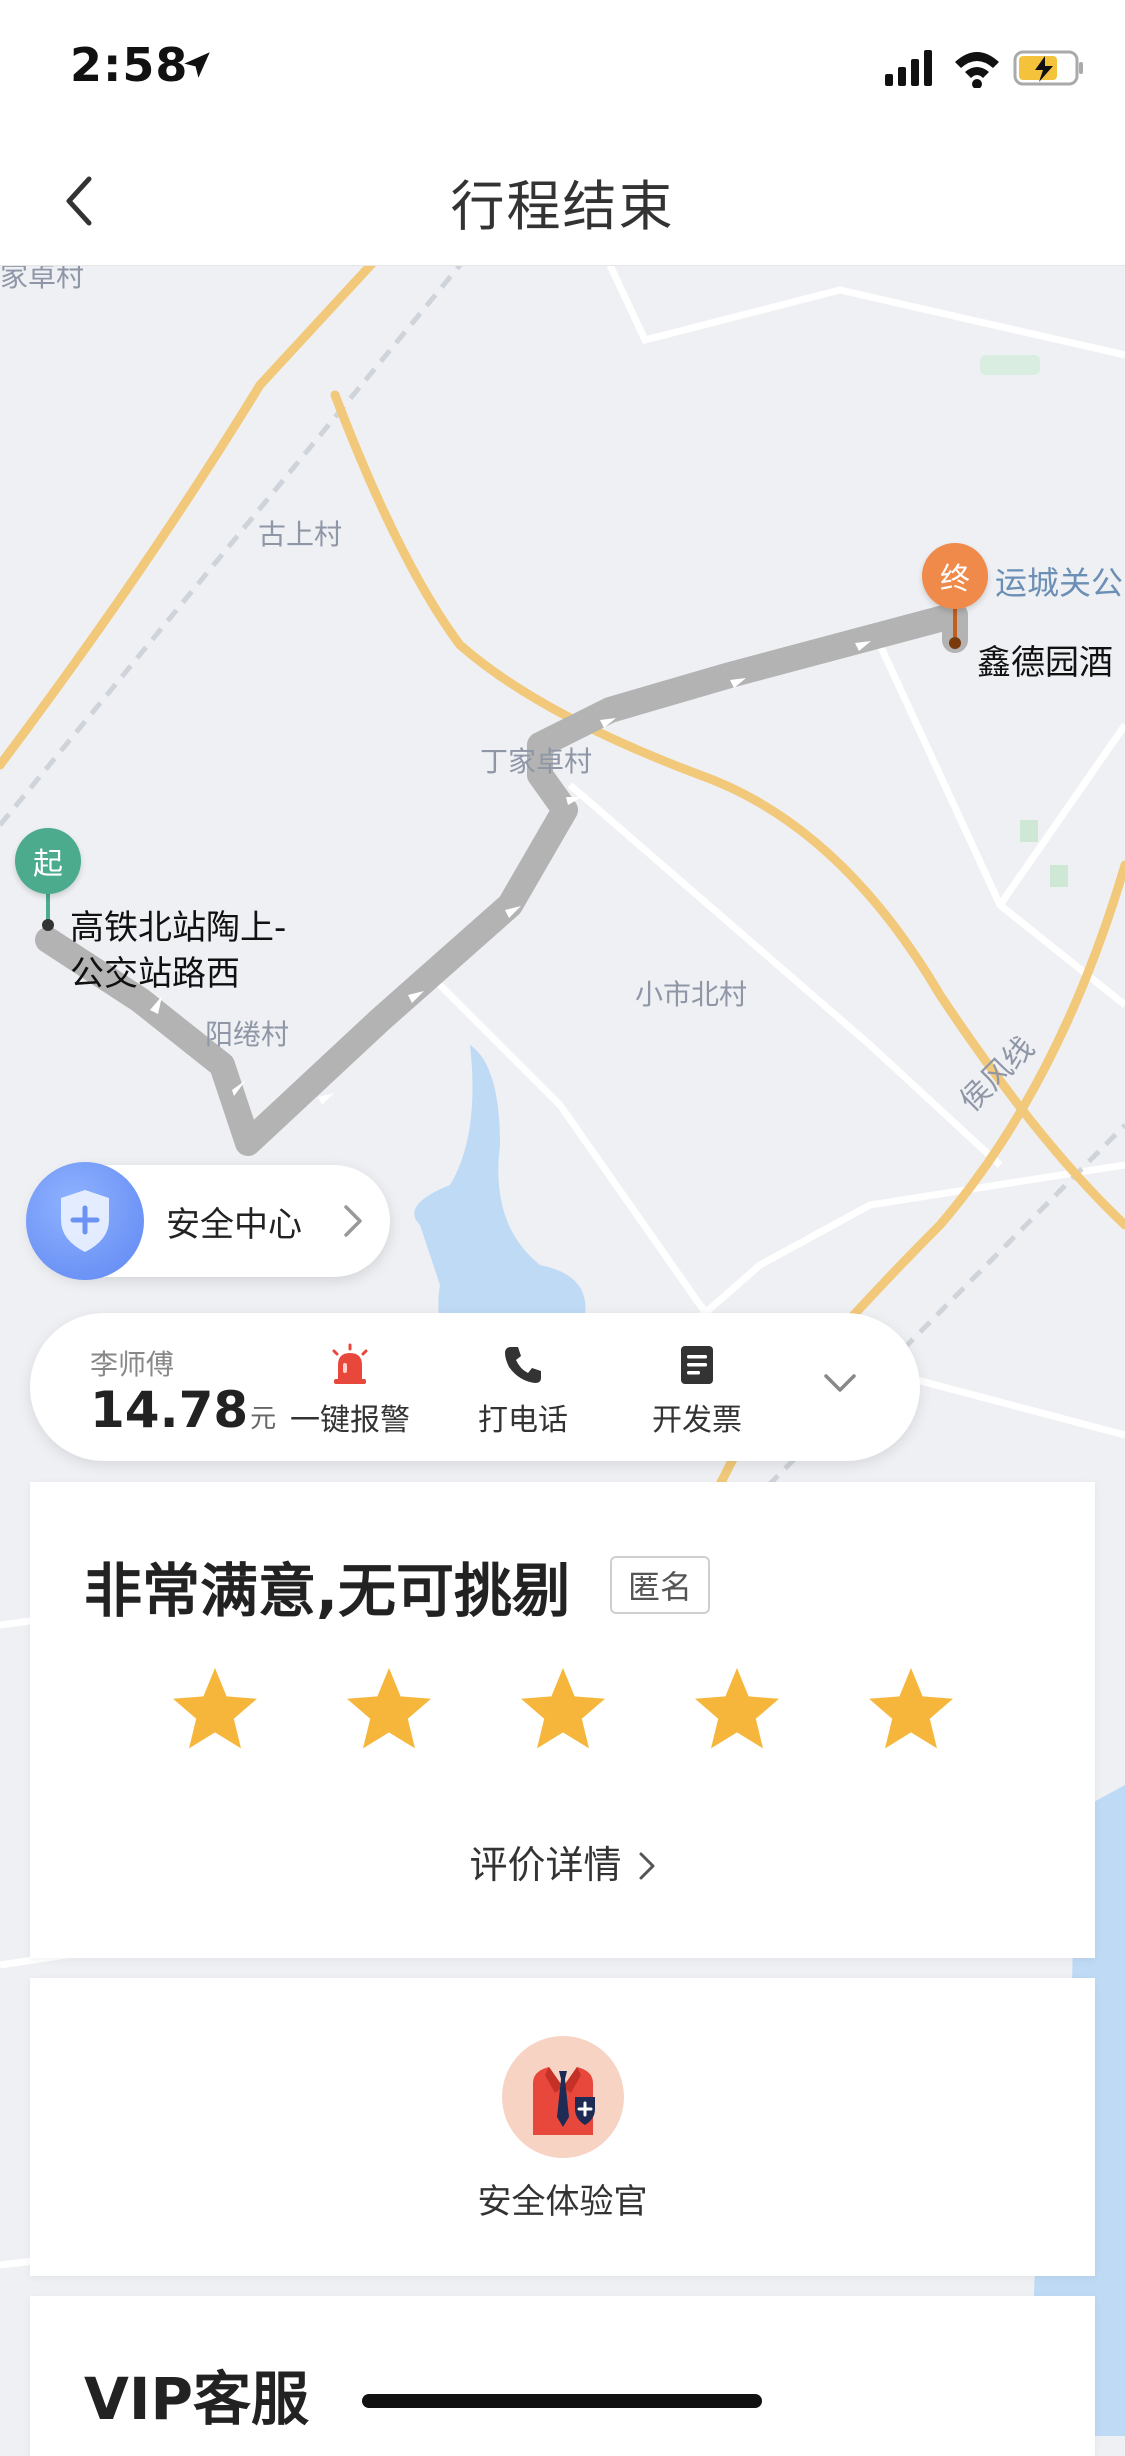 The width and height of the screenshot is (1125, 2456). Describe the element at coordinates (178, 951) in the screenshot. I see `start-location-label: 高铁北站陶上- 公交站路西` at that location.